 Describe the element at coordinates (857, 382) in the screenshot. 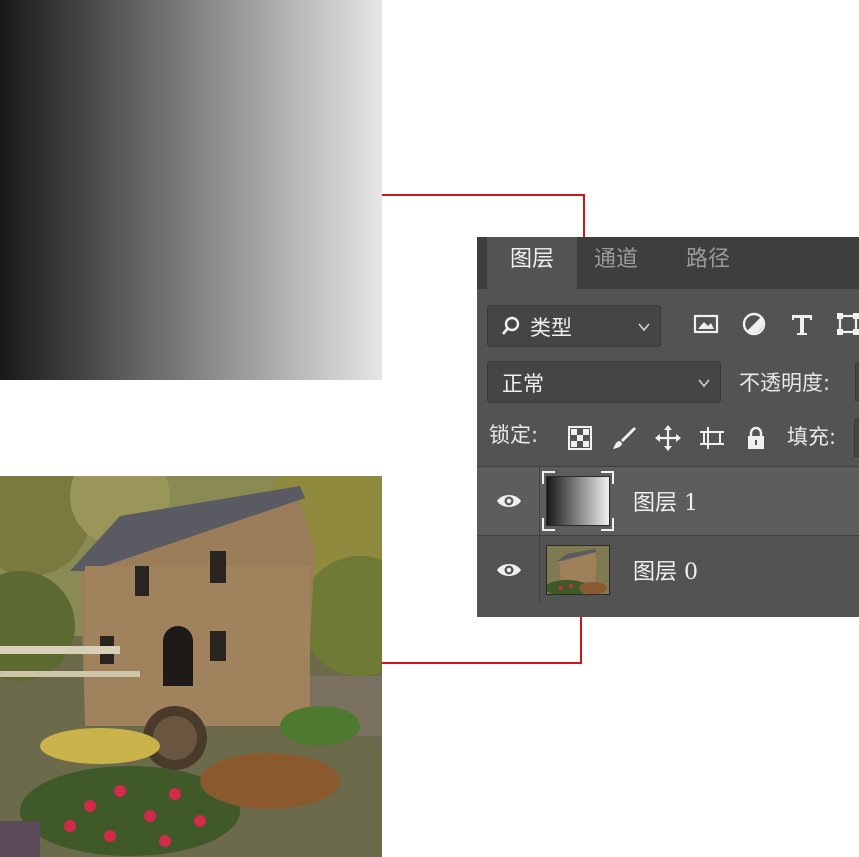

I see `opacity-input` at that location.